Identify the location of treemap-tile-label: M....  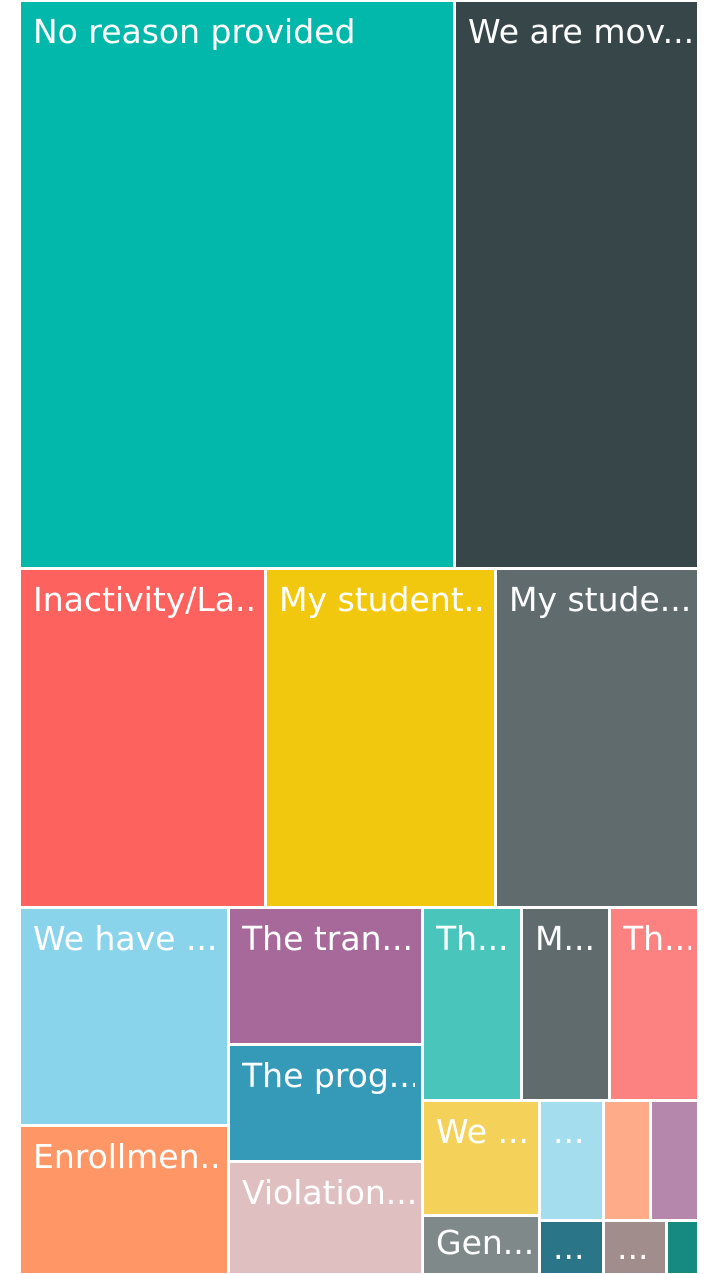
(565, 938).